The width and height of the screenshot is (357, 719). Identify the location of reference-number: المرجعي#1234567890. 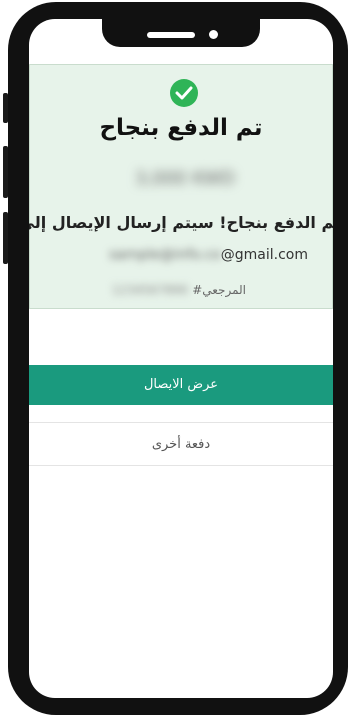
(179, 290).